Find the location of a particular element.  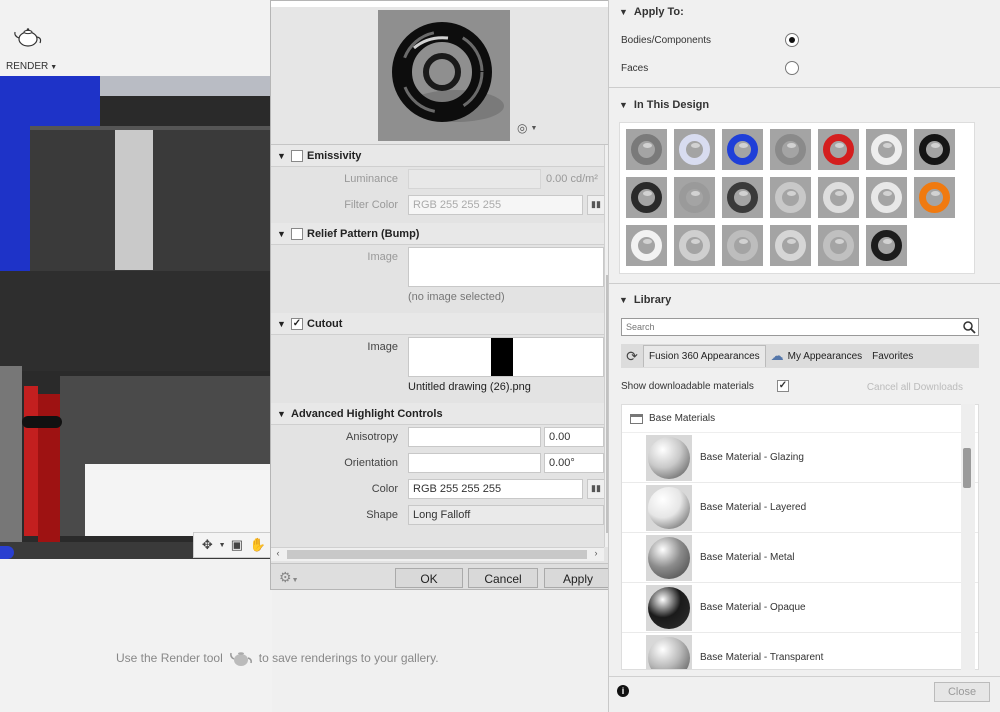

cancel-button: Cancel is located at coordinates (503, 578).